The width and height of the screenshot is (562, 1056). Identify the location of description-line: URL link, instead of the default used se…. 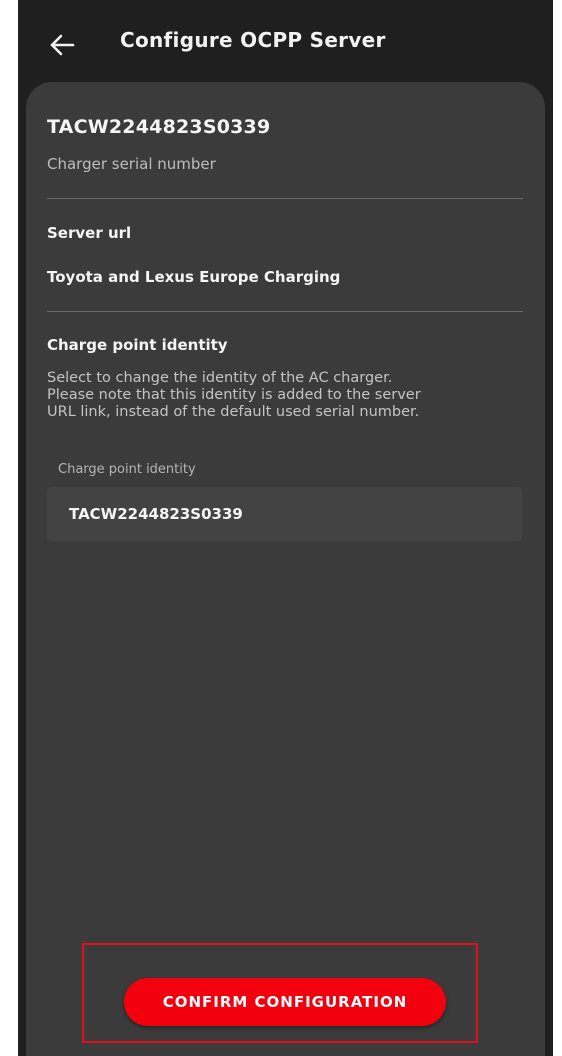
(233, 412).